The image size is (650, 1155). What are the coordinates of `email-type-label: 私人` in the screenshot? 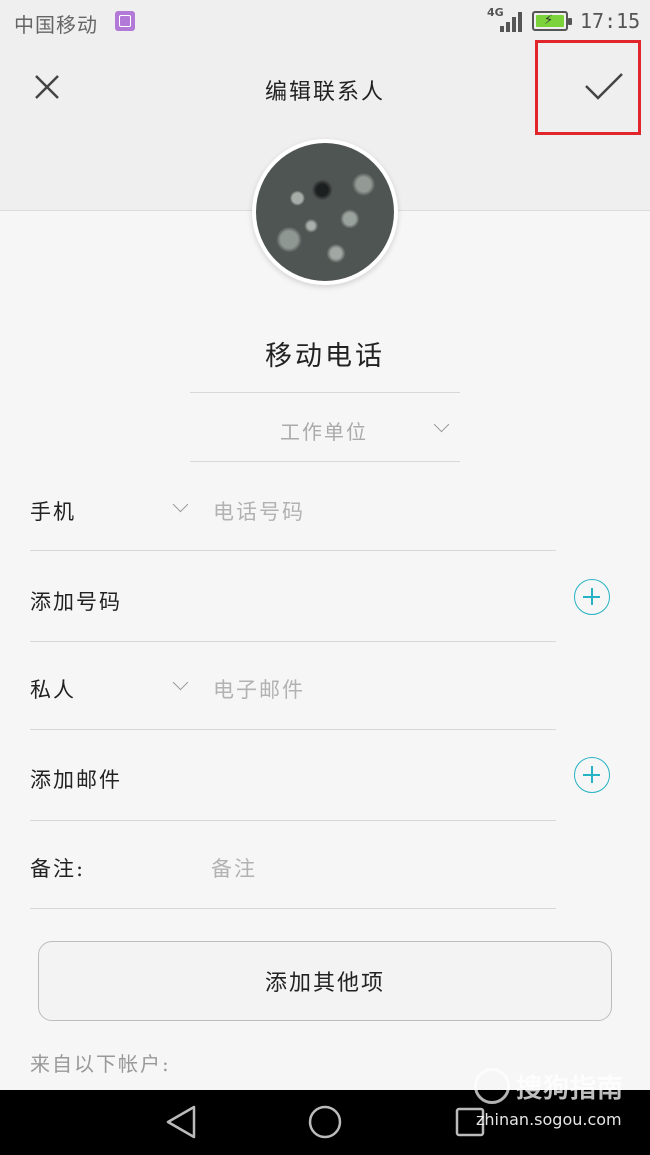 It's located at (53, 689).